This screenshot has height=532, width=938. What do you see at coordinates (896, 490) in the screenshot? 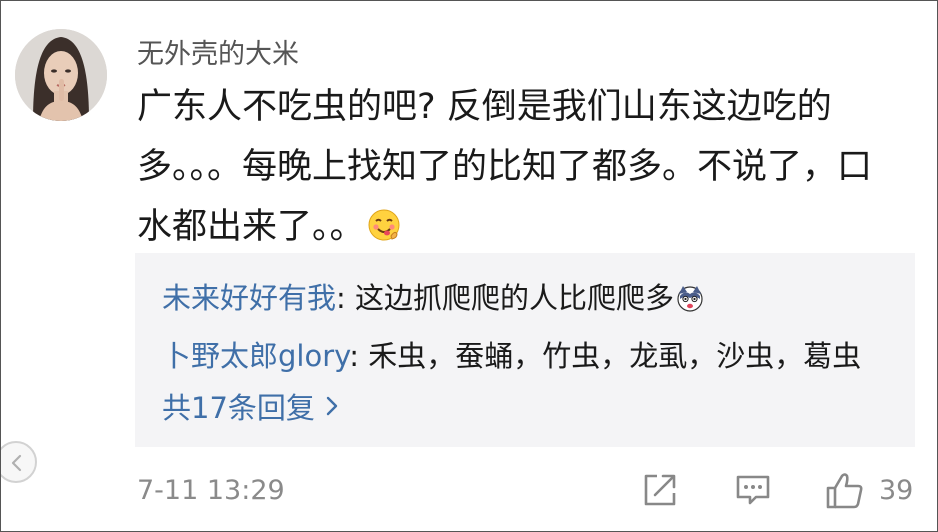
I see `like-count: 39` at bounding box center [896, 490].